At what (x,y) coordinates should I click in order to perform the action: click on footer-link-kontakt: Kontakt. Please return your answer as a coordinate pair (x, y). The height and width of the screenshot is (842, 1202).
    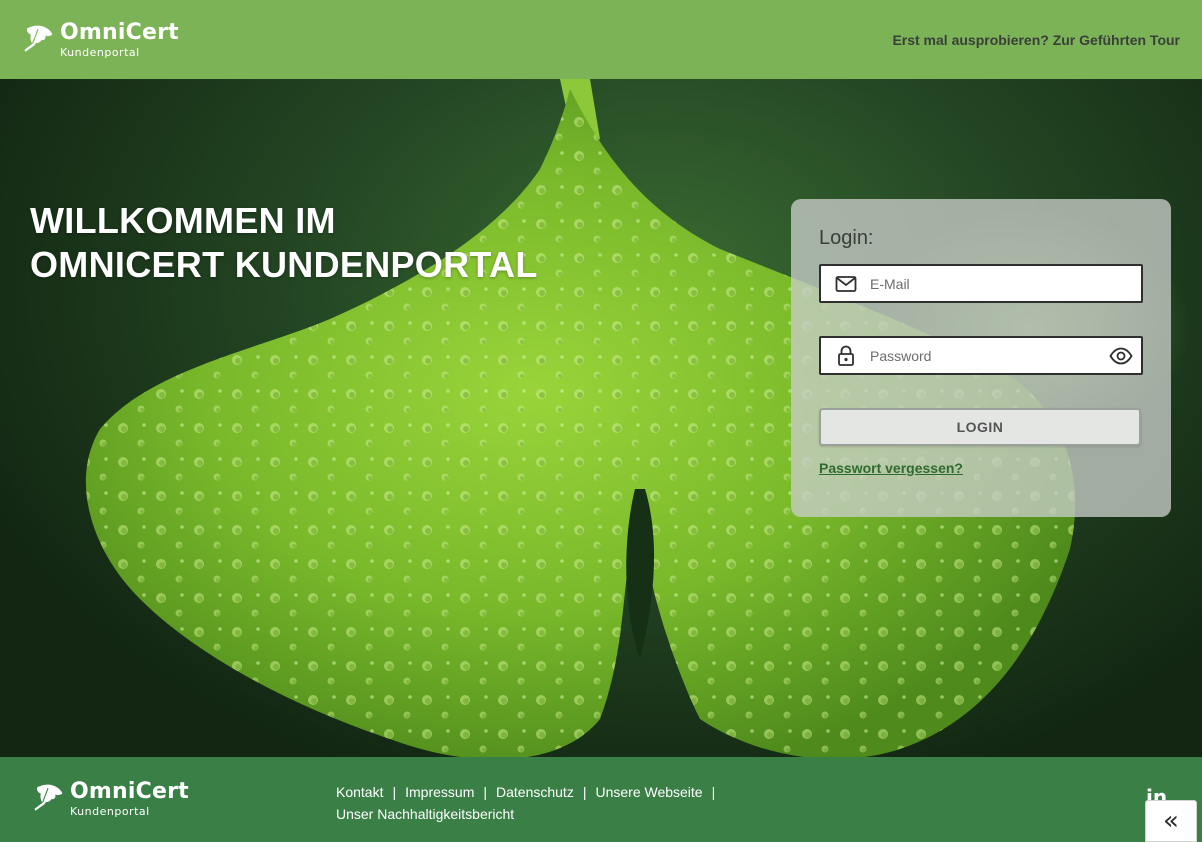
    Looking at the image, I should click on (359, 792).